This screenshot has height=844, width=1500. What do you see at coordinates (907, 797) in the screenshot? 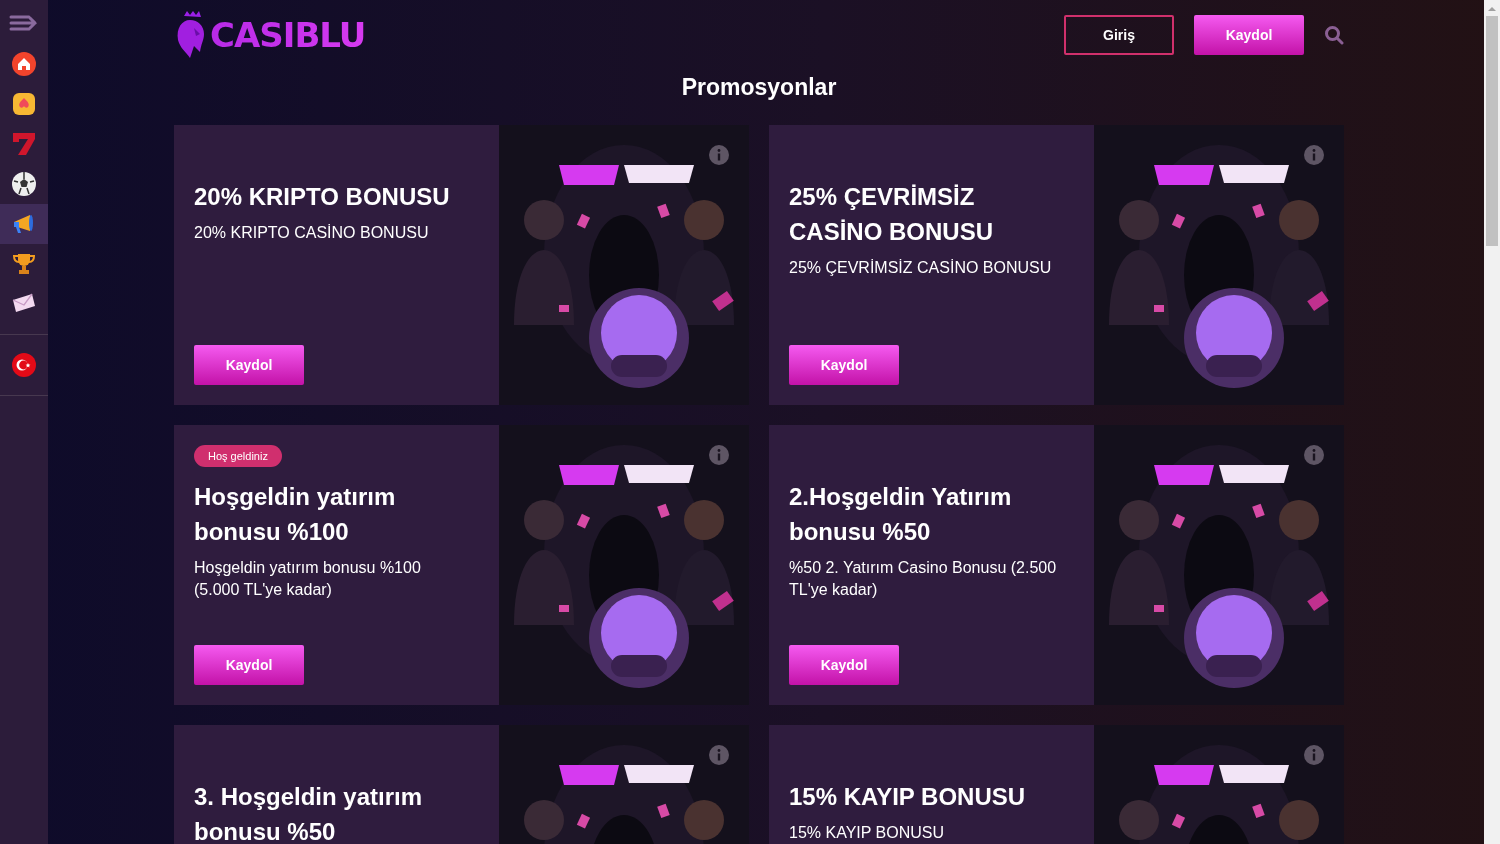
I see `promotion-title: 15% KAYIP BONUSU` at bounding box center [907, 797].